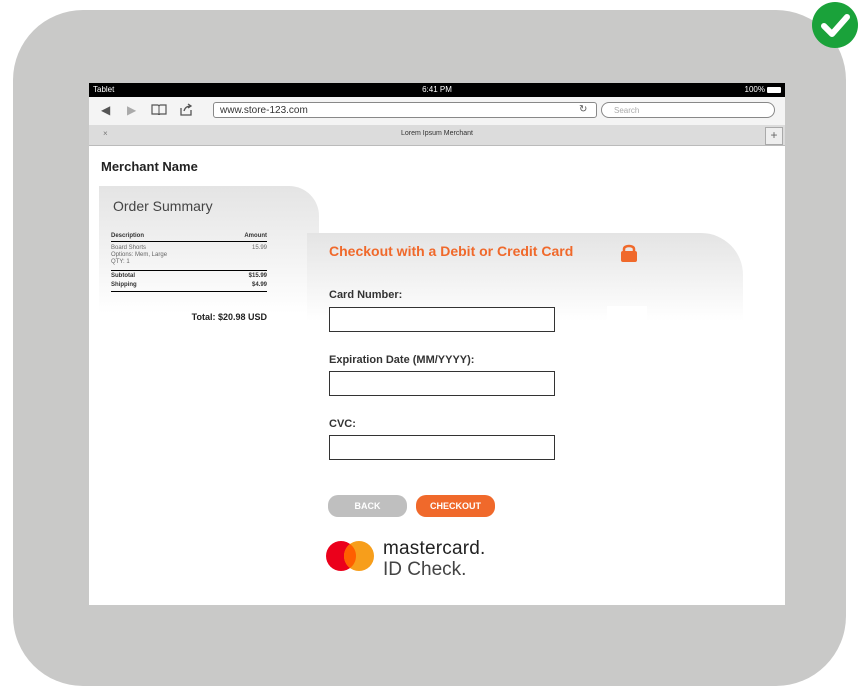 The image size is (860, 688). What do you see at coordinates (124, 285) in the screenshot?
I see `shipping-label: Shipping` at bounding box center [124, 285].